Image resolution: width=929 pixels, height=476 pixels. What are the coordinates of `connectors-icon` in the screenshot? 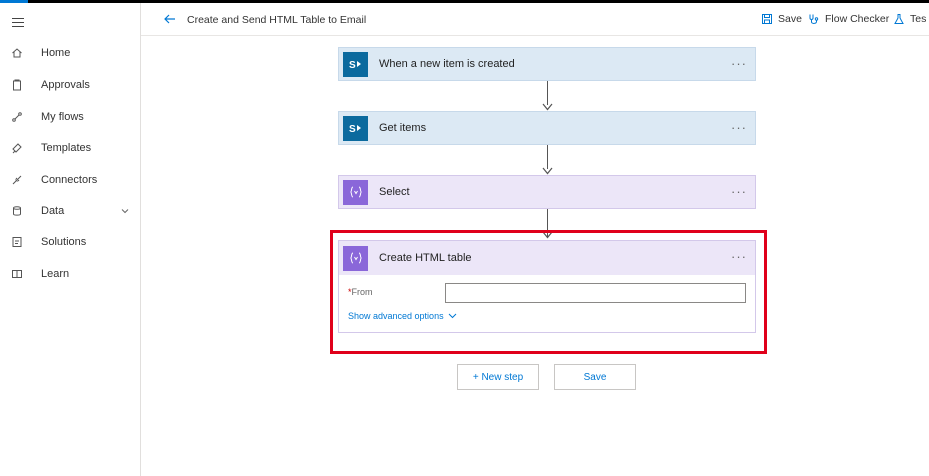 It's located at (17, 180).